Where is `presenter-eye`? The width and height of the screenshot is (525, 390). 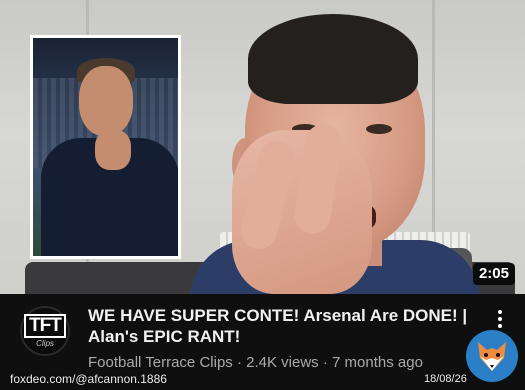 presenter-eye is located at coordinates (379, 129).